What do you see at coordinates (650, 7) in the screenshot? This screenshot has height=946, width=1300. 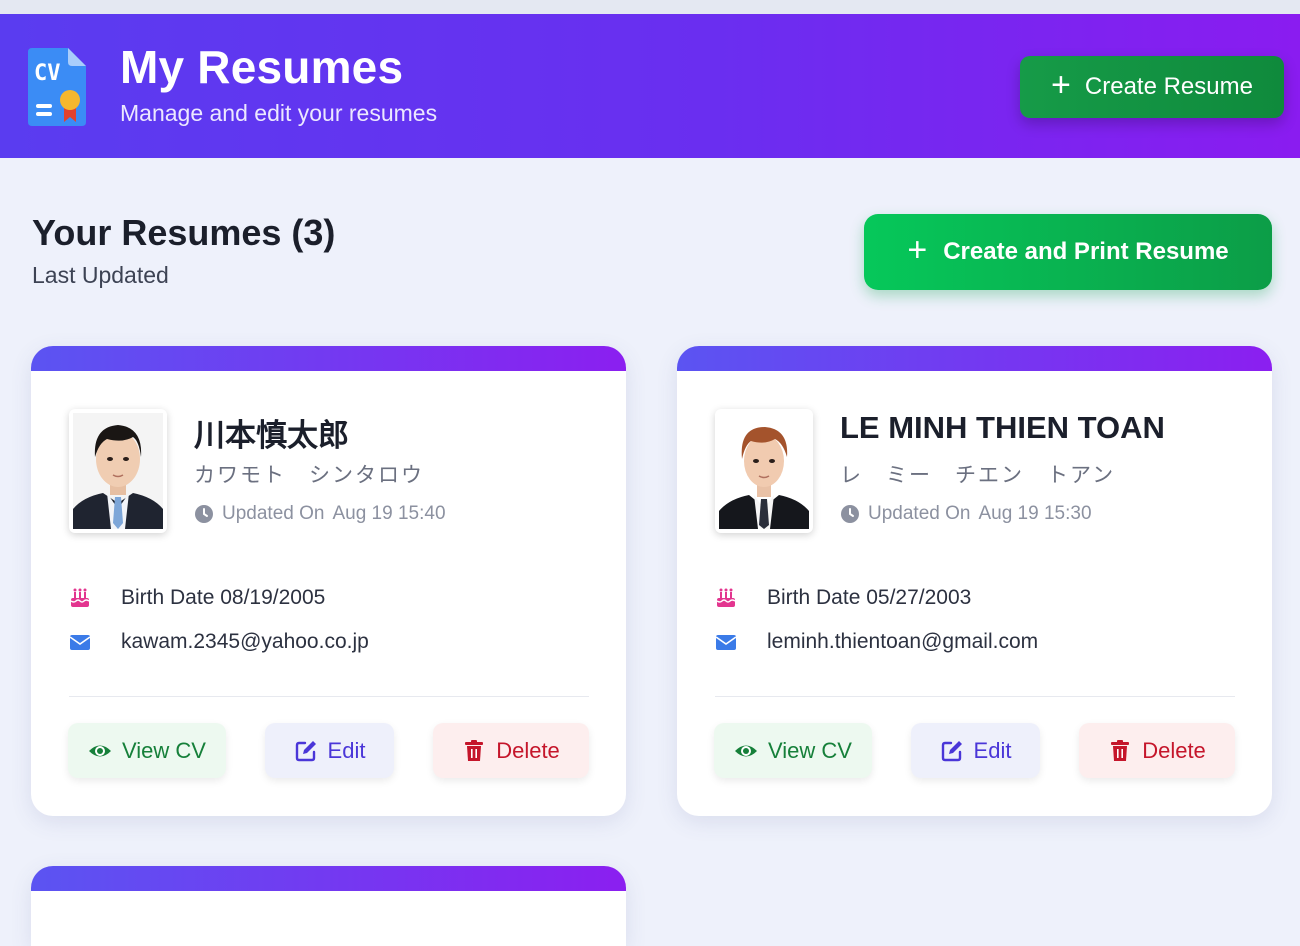 I see `window-top-strip` at bounding box center [650, 7].